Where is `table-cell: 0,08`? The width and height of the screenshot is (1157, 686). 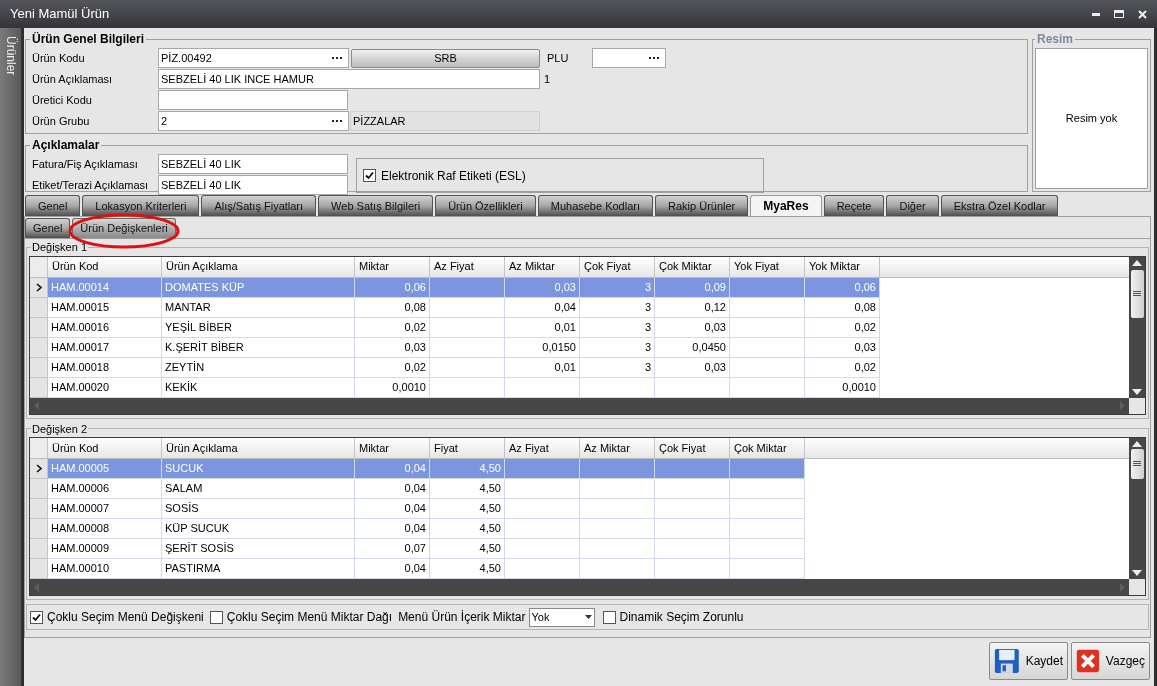
table-cell: 0,08 is located at coordinates (842, 307).